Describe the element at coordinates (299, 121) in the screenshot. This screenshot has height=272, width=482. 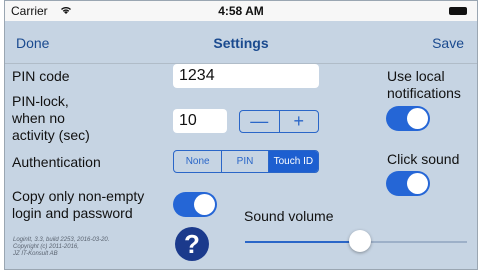
I see `increment-button: +` at that location.